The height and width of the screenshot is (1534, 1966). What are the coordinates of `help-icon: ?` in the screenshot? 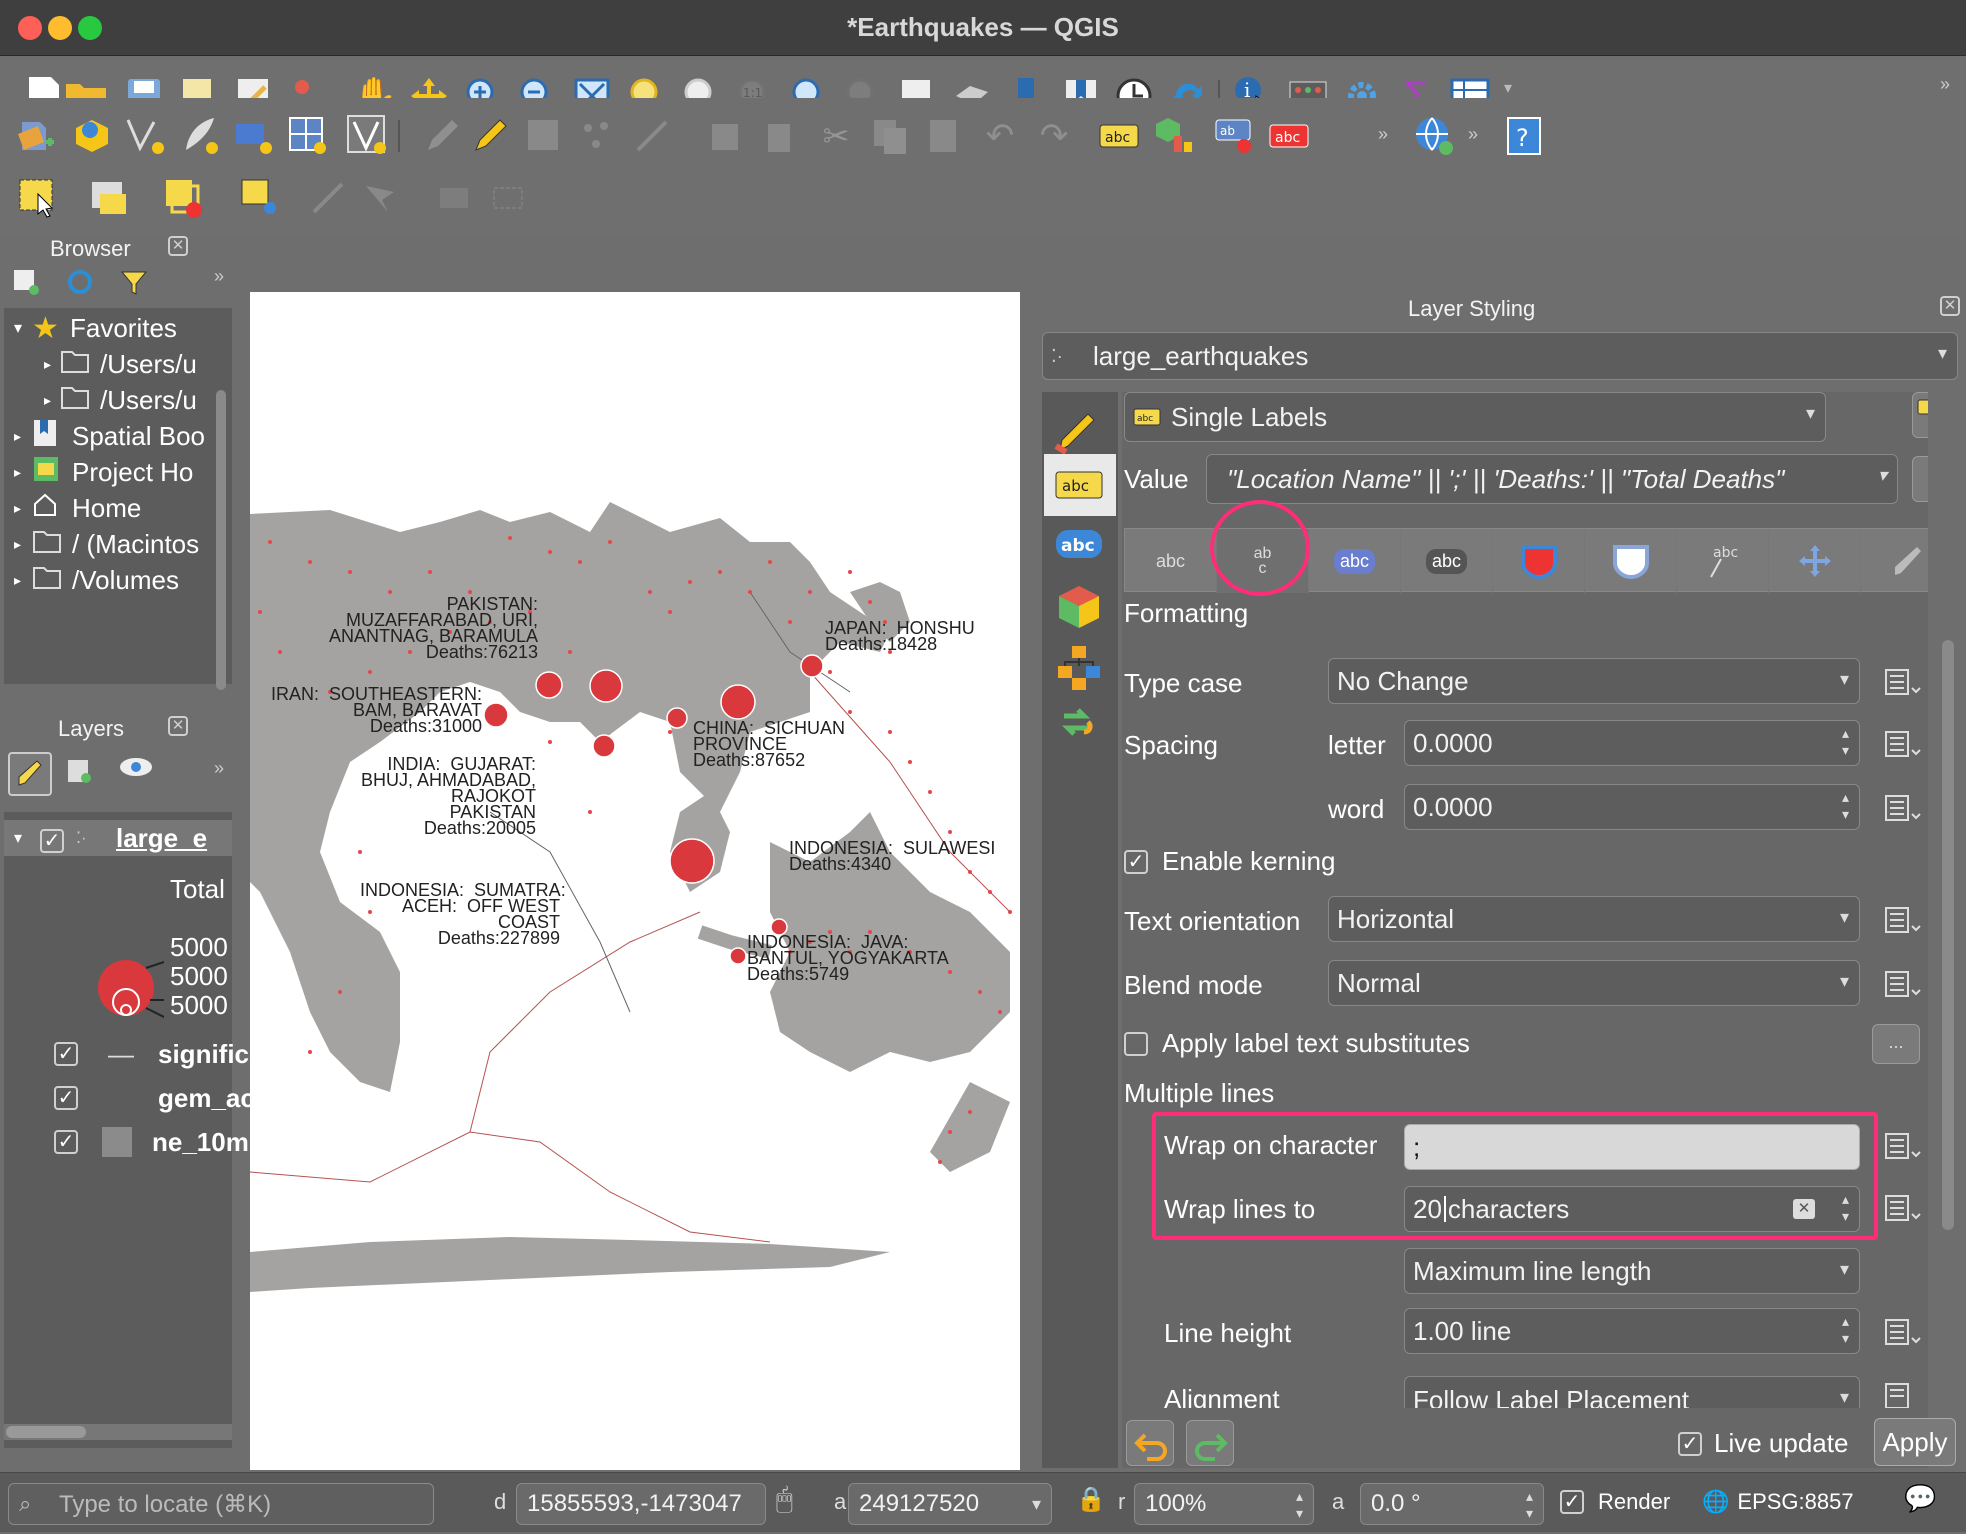 It's located at (1524, 136).